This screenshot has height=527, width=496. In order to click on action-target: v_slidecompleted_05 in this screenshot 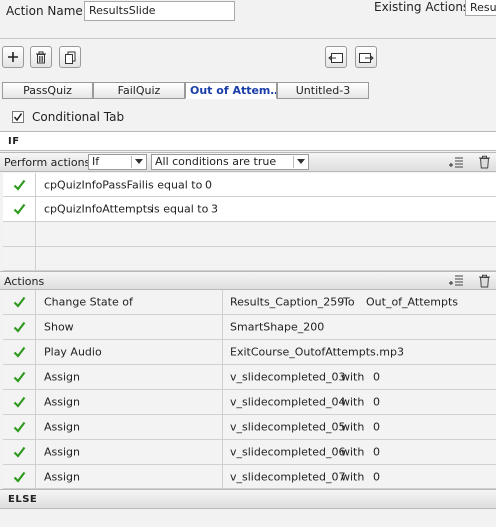, I will do `click(288, 427)`.